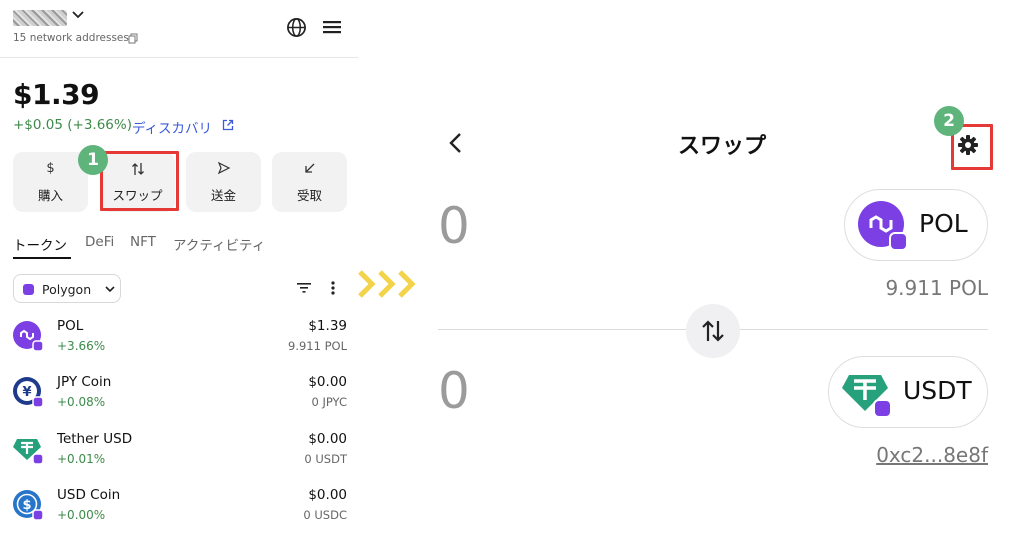 This screenshot has height=533, width=1024. Describe the element at coordinates (309, 182) in the screenshot. I see `receive-button: 受取` at that location.